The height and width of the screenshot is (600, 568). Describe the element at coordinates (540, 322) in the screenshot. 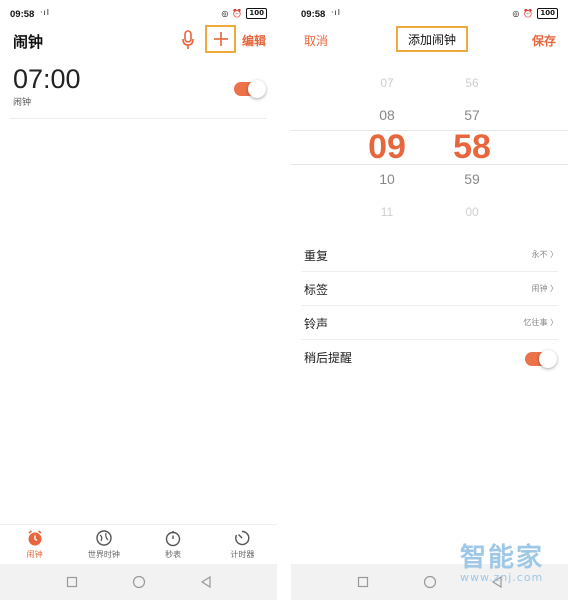

I see `setting-value: 忆往事 〉` at that location.